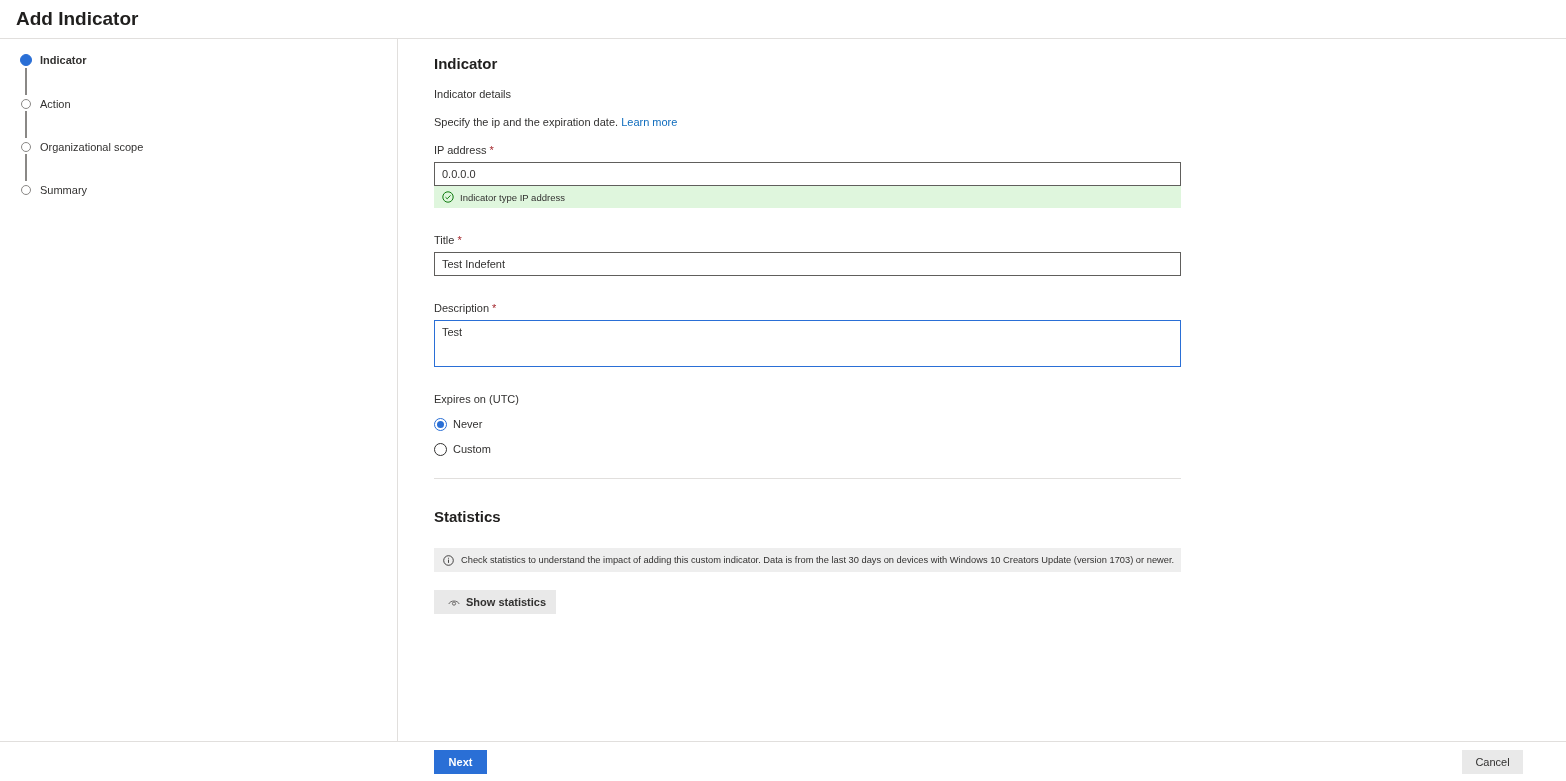  I want to click on section-subtitle: Indicator details, so click(473, 94).